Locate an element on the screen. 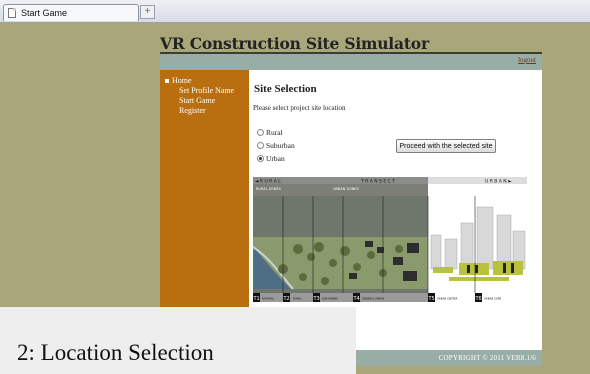  radio-suburban is located at coordinates (260, 145).